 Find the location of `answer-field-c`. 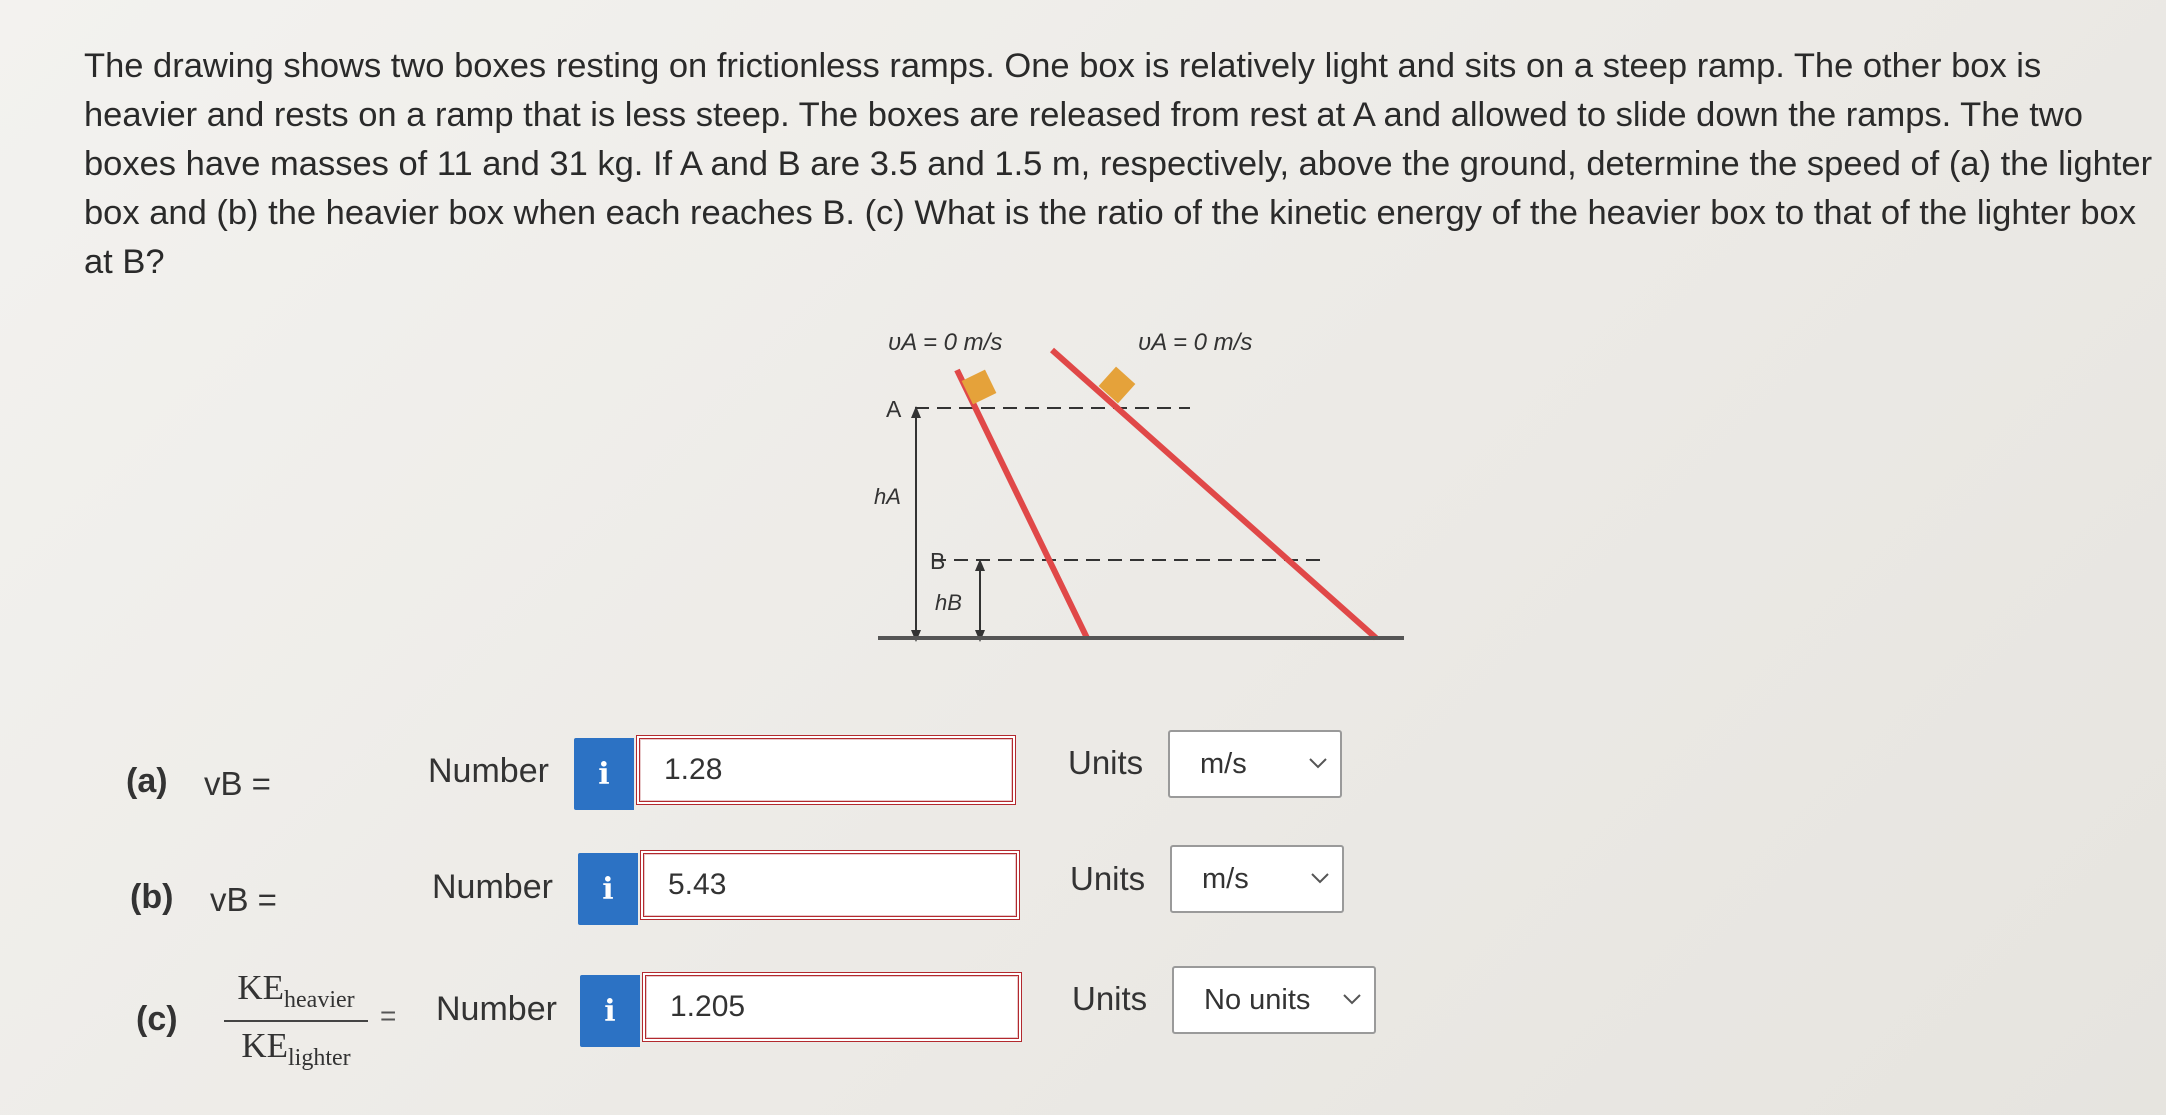

answer-field-c is located at coordinates (832, 1007).